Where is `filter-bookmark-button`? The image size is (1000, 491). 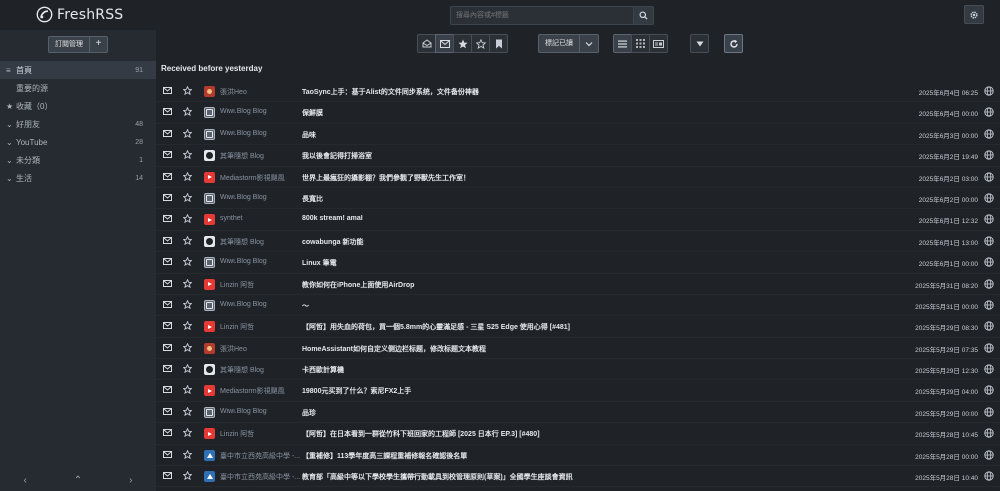 filter-bookmark-button is located at coordinates (498, 43).